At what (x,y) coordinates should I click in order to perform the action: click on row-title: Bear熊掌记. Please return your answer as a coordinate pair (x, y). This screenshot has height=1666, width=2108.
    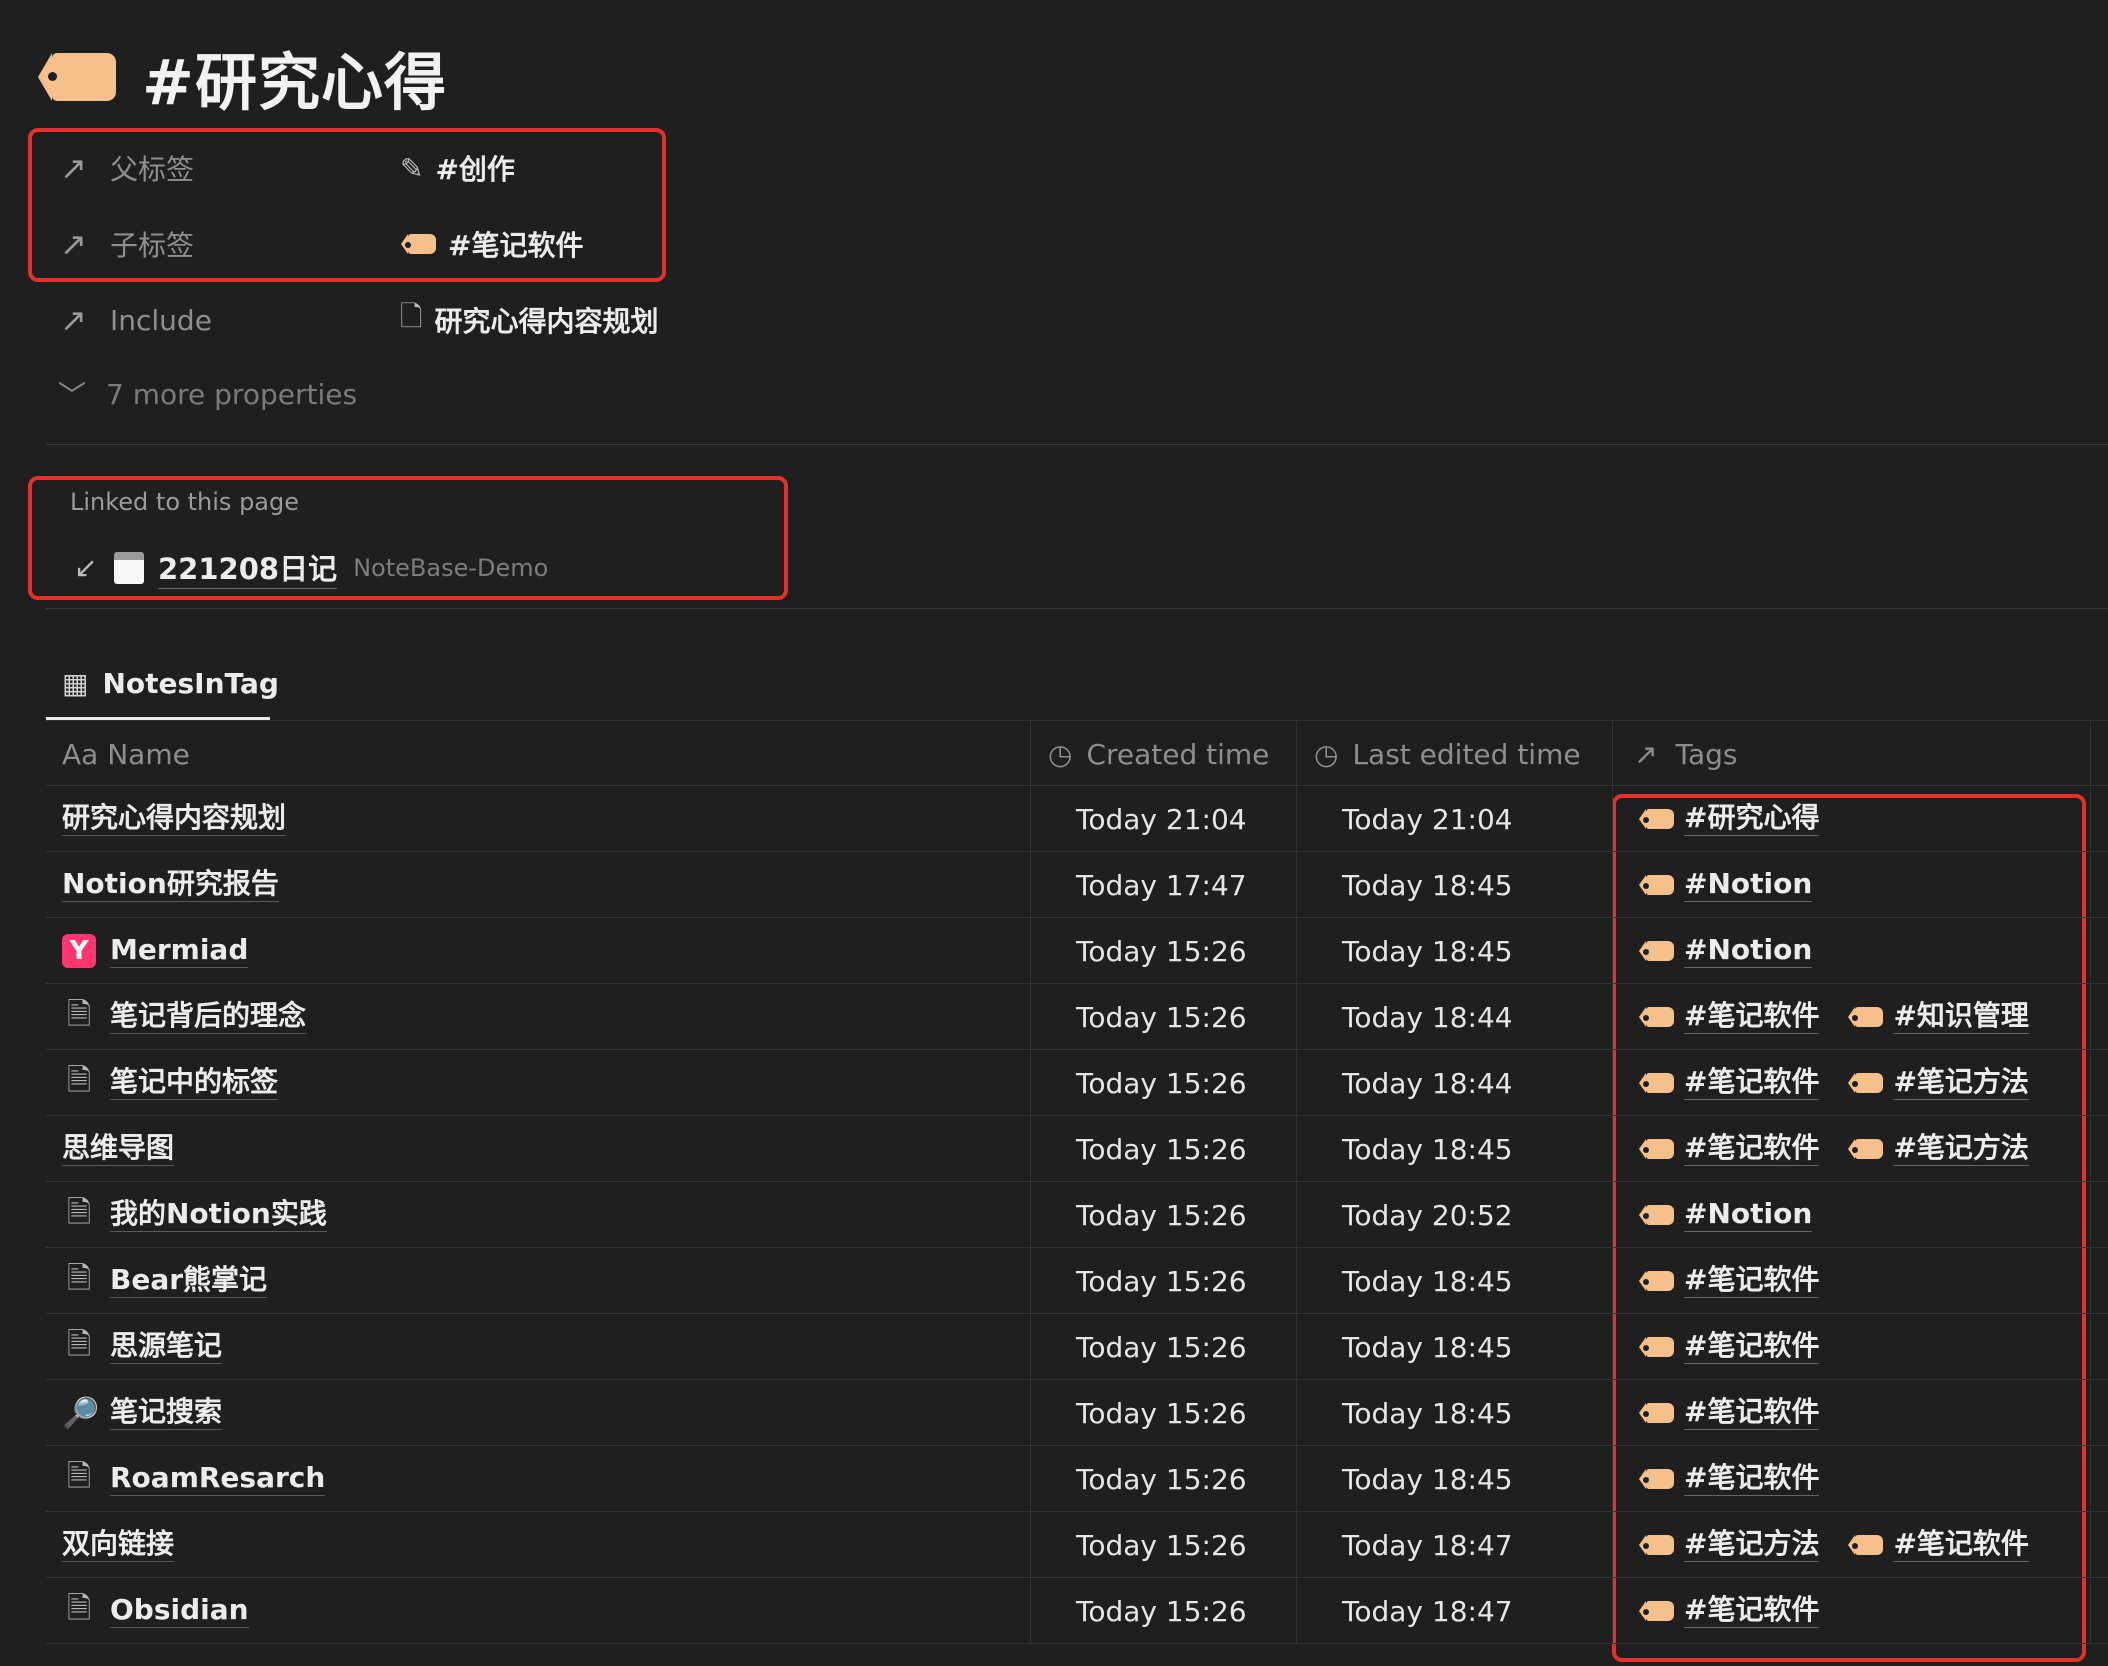
    Looking at the image, I should click on (189, 1281).